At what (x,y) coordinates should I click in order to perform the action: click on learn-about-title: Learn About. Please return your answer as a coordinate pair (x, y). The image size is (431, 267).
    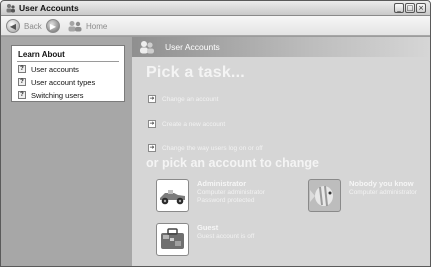
    Looking at the image, I should click on (41, 54).